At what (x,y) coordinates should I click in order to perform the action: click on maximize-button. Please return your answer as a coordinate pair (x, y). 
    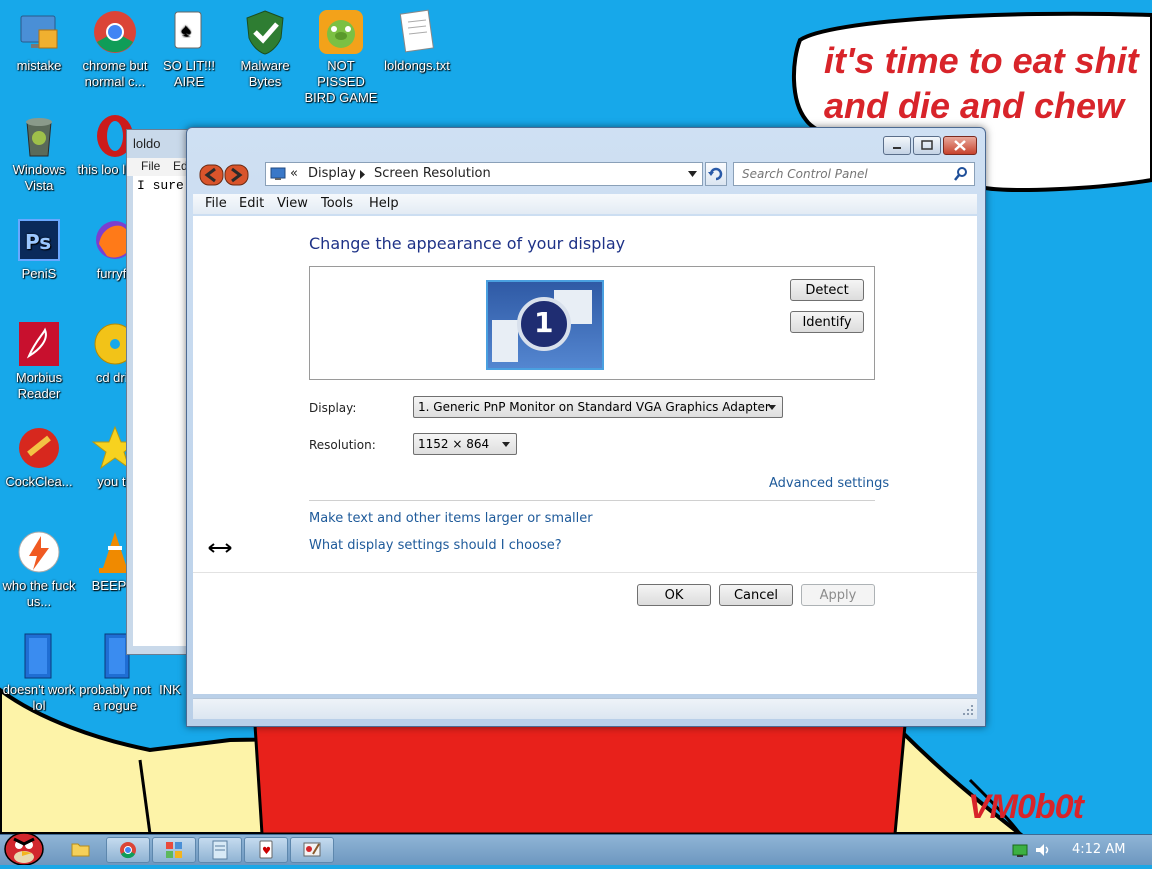
    Looking at the image, I should click on (927, 145).